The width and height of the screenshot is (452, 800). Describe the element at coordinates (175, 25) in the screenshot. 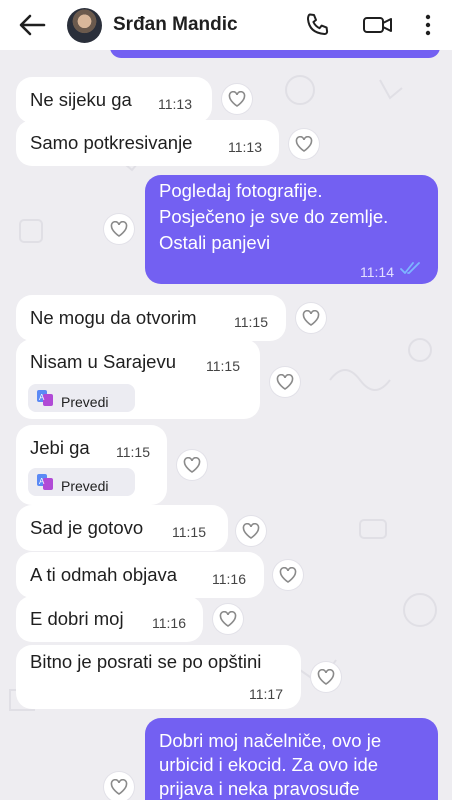

I see `contact-name: Srđan Mandic` at that location.